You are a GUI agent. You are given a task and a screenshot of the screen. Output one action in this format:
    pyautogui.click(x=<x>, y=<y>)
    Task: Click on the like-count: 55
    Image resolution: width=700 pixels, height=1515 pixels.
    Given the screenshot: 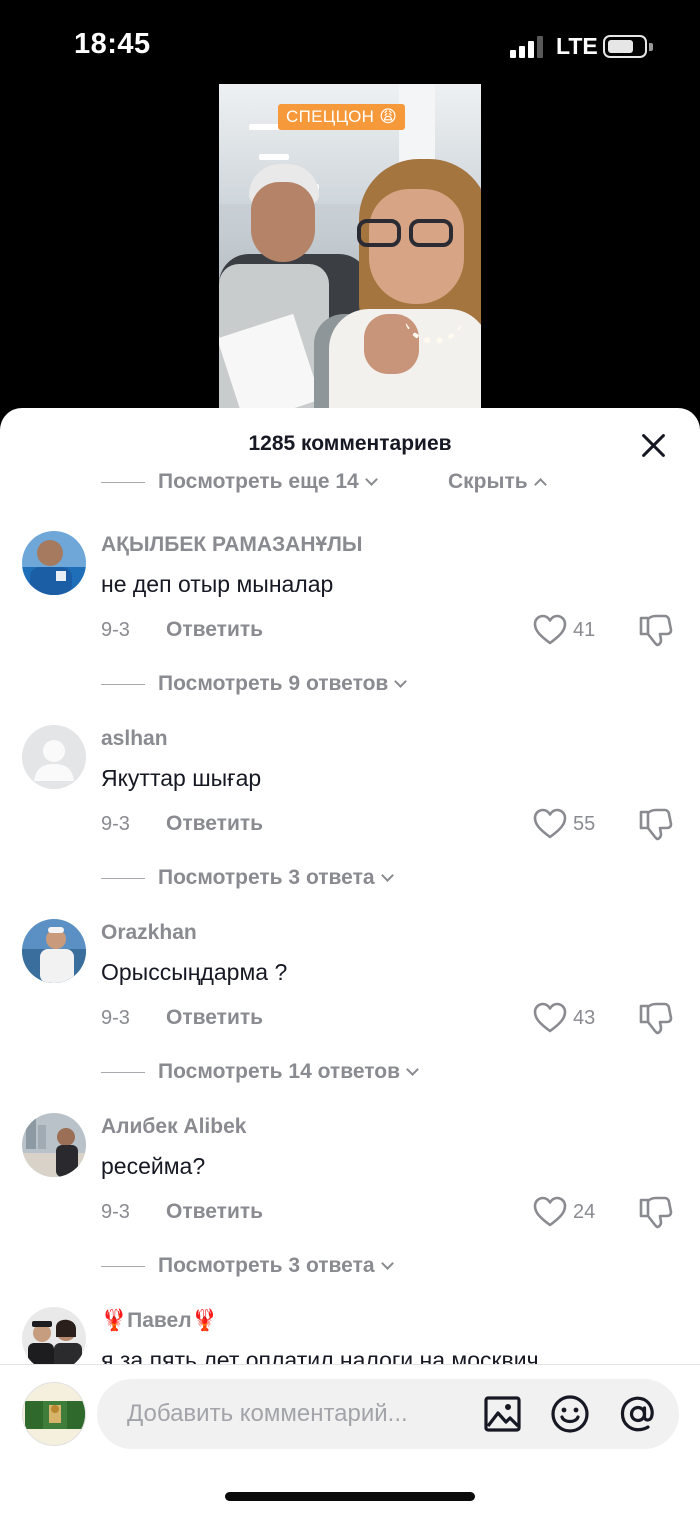 What is the action you would take?
    pyautogui.click(x=584, y=824)
    